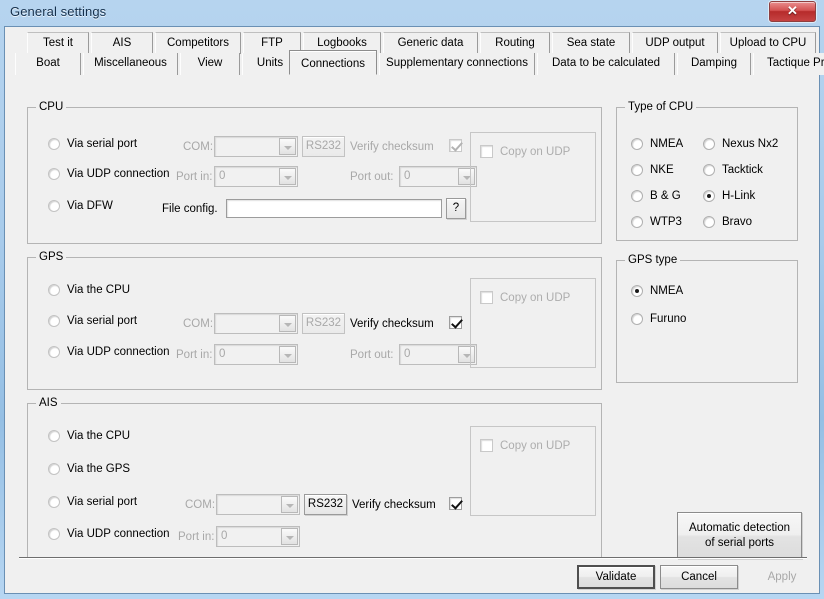 The image size is (824, 599). I want to click on cpu-verify-checksum-checkbox, so click(455, 145).